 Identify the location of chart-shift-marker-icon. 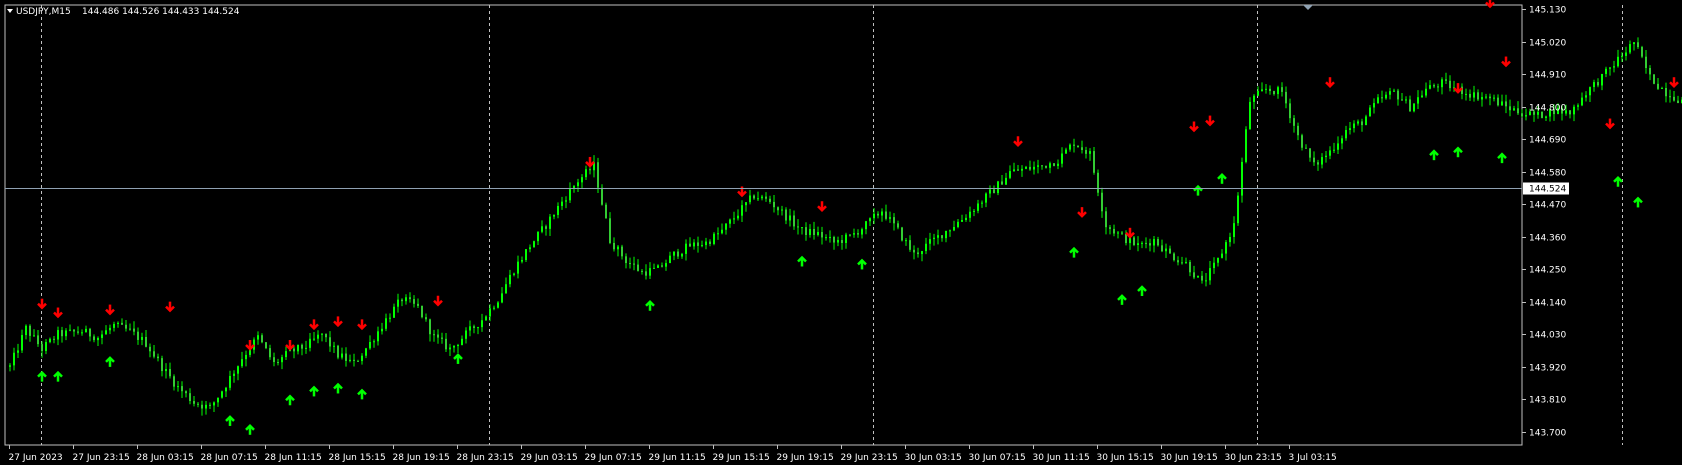
(1308, 7).